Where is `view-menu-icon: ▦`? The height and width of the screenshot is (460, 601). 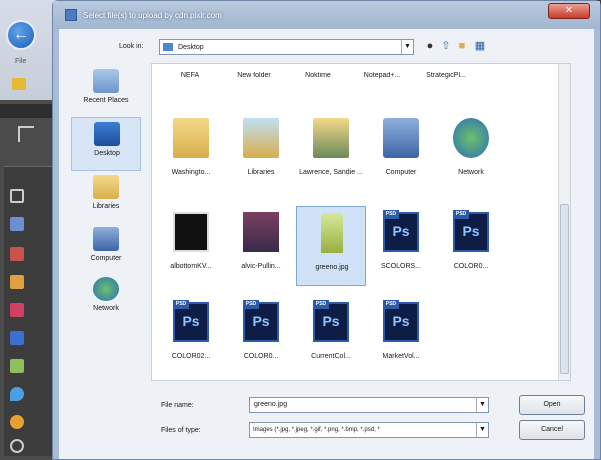
view-menu-icon: ▦ is located at coordinates (480, 46).